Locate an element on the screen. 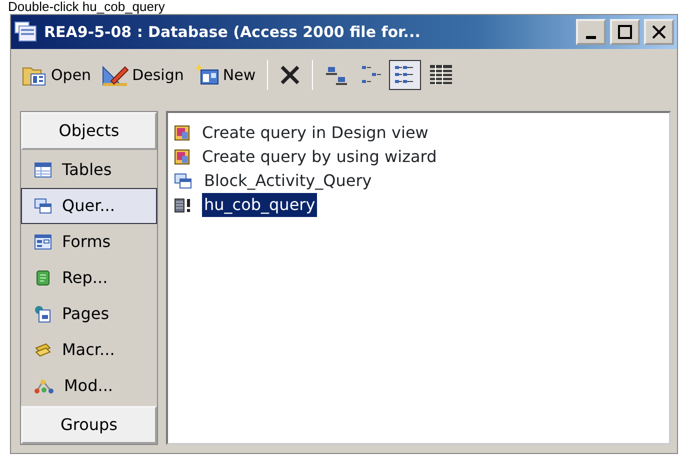 The width and height of the screenshot is (685, 460). close-button is located at coordinates (659, 32).